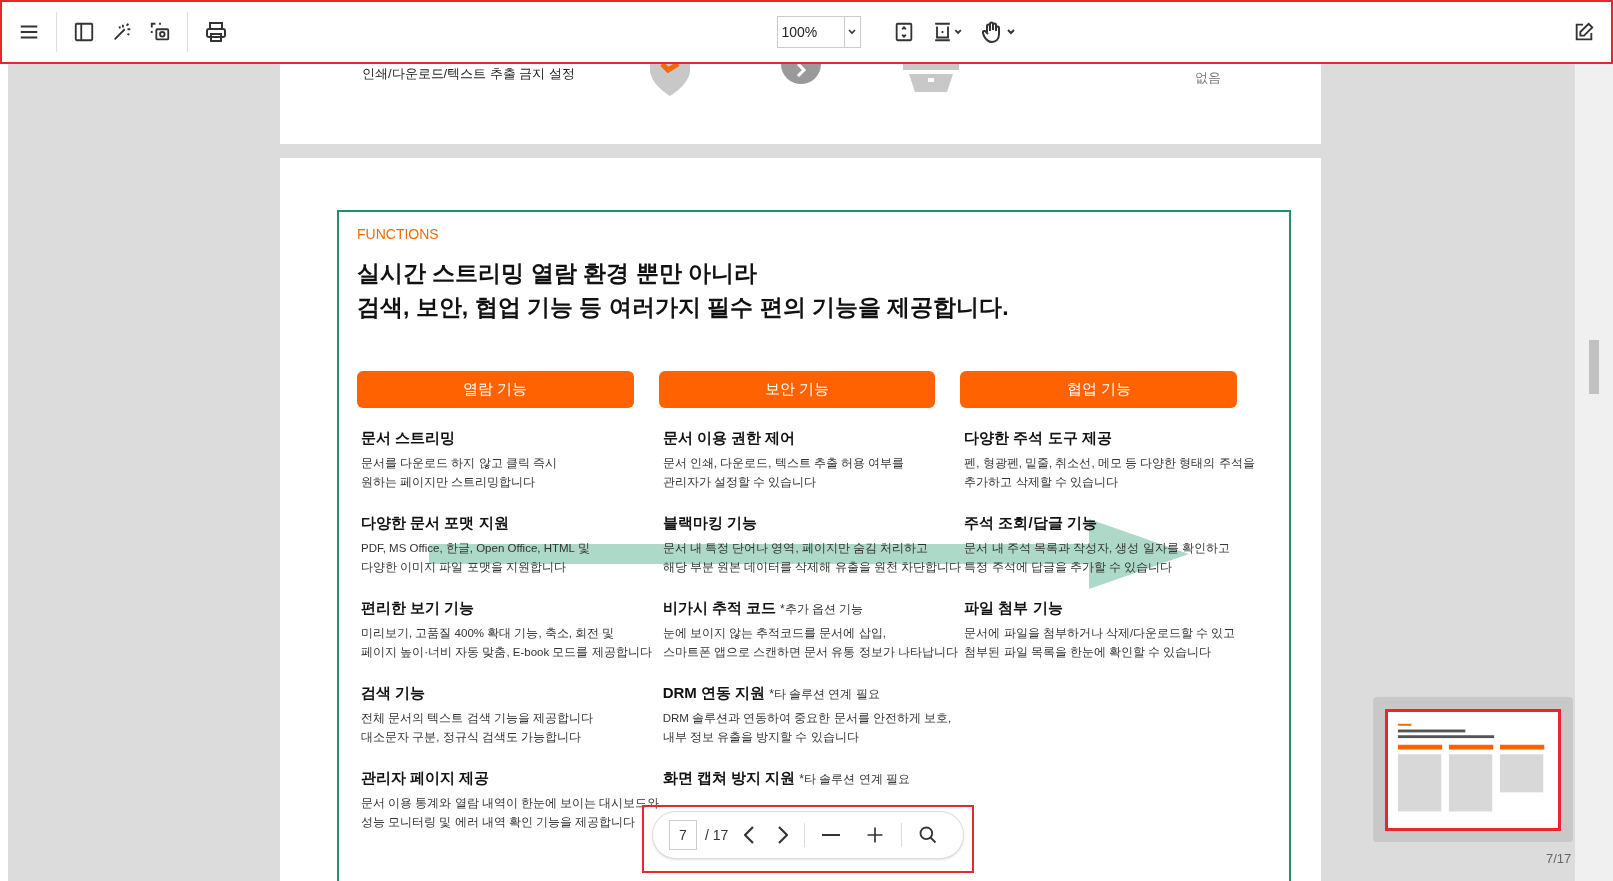 The image size is (1613, 881). Describe the element at coordinates (557, 273) in the screenshot. I see `page-title: 실시간 스트리밍 열람 환경 뿐만 아니라` at that location.